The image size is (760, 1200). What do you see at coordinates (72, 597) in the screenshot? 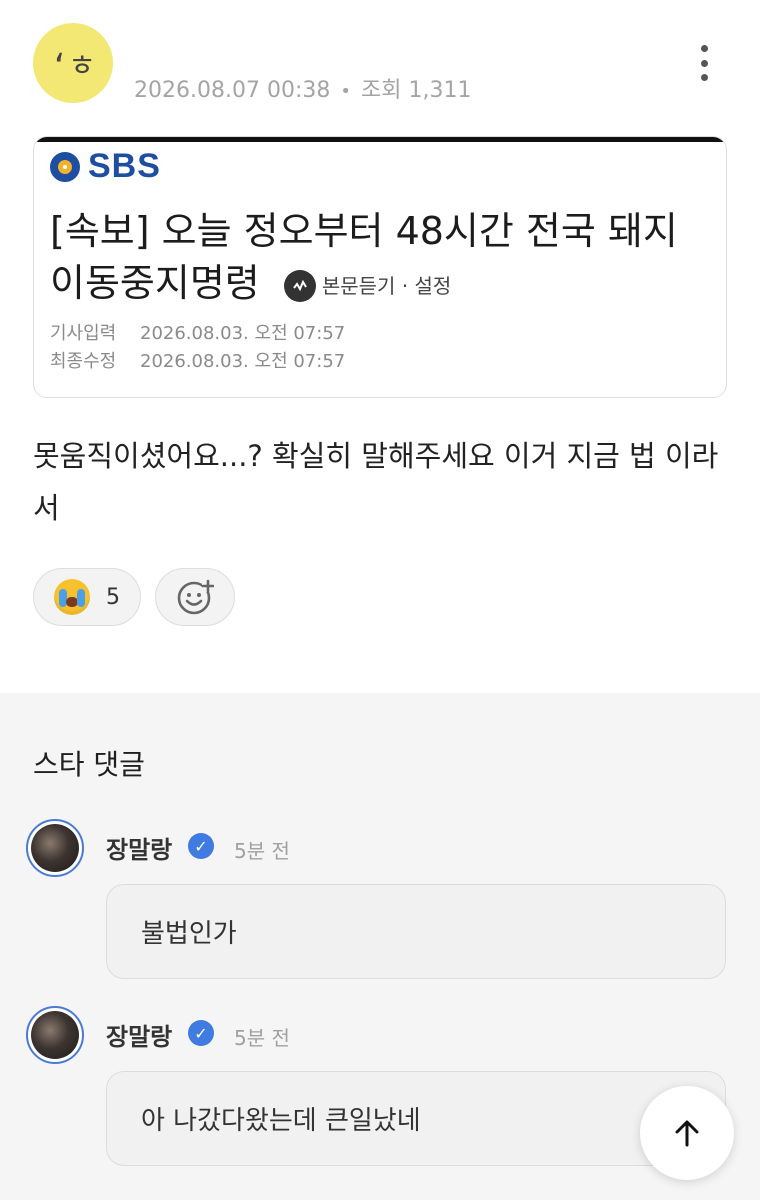
I see `crying-face-icon` at bounding box center [72, 597].